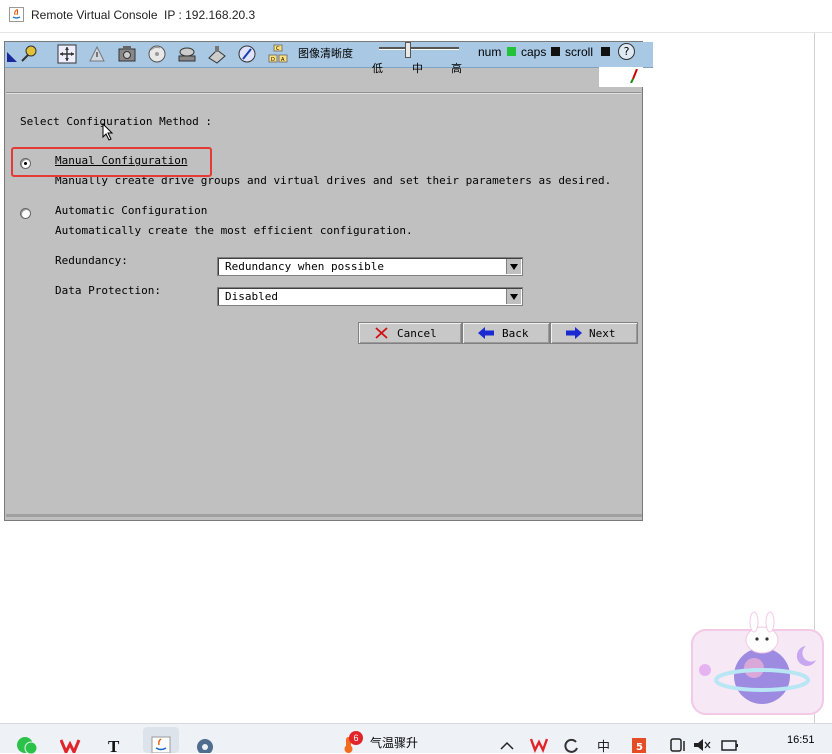 This screenshot has height=754, width=832. What do you see at coordinates (67, 54) in the screenshot?
I see `move-icon` at bounding box center [67, 54].